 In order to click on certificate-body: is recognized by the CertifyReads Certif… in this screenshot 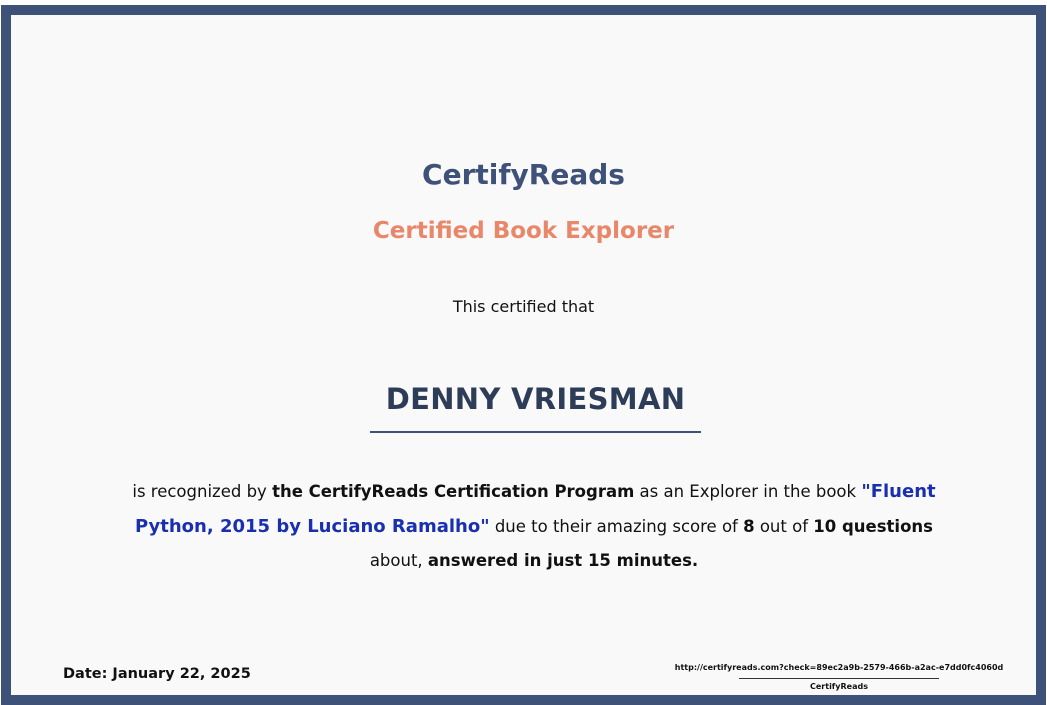, I will do `click(534, 527)`.